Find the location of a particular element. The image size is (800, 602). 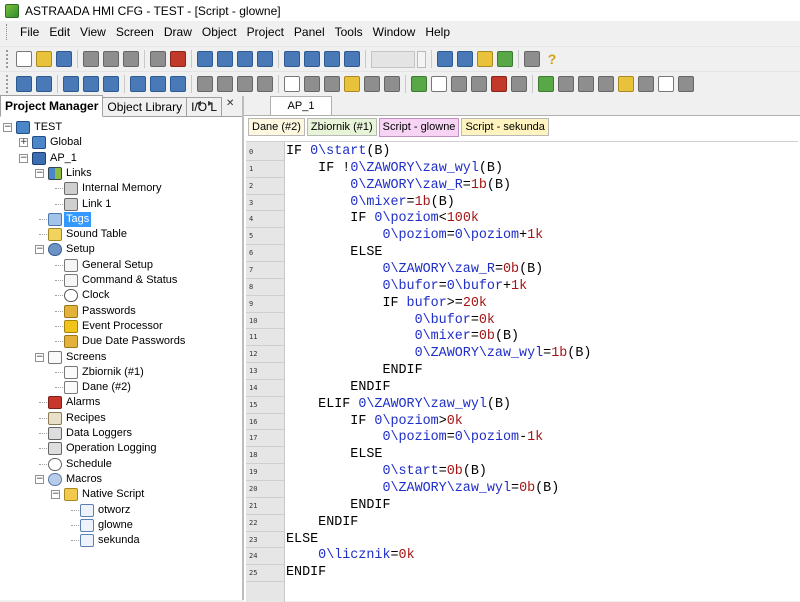

italic-icon is located at coordinates (44, 84).